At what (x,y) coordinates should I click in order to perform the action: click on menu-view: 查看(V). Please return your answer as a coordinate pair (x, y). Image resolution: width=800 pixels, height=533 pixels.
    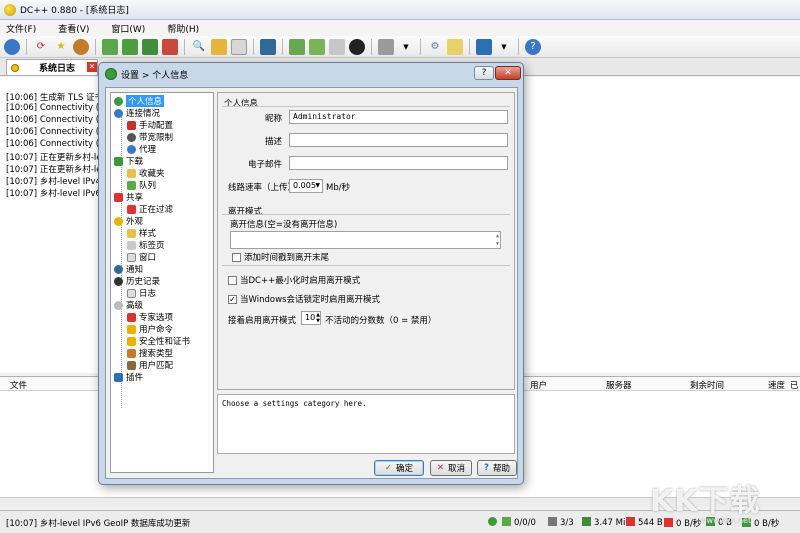
    Looking at the image, I should click on (73, 28).